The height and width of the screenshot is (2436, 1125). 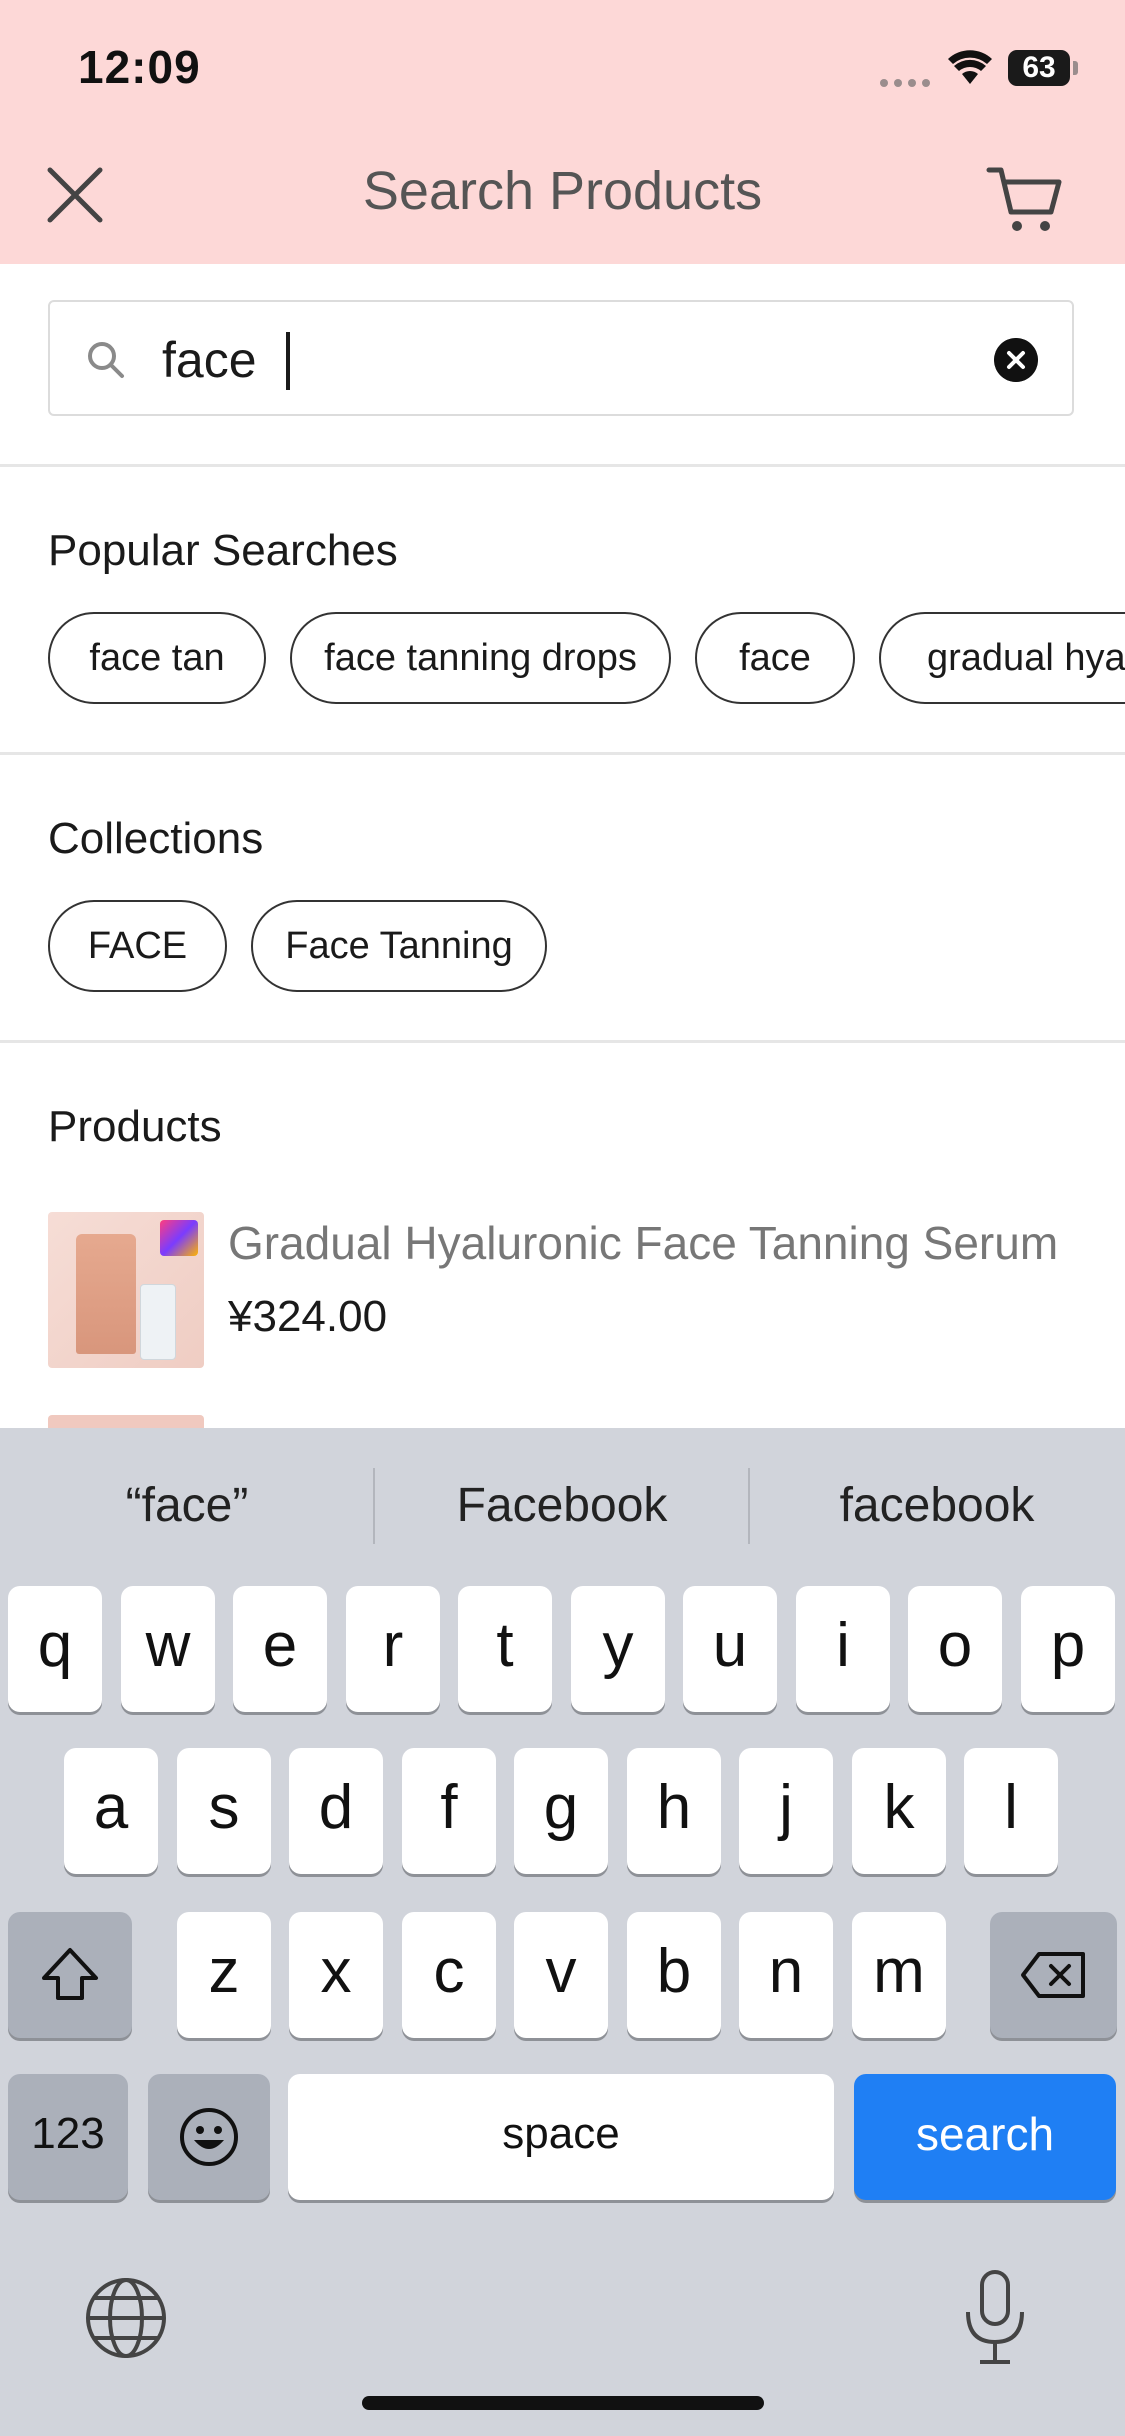 What do you see at coordinates (775, 658) in the screenshot?
I see `popular-search-chip: face` at bounding box center [775, 658].